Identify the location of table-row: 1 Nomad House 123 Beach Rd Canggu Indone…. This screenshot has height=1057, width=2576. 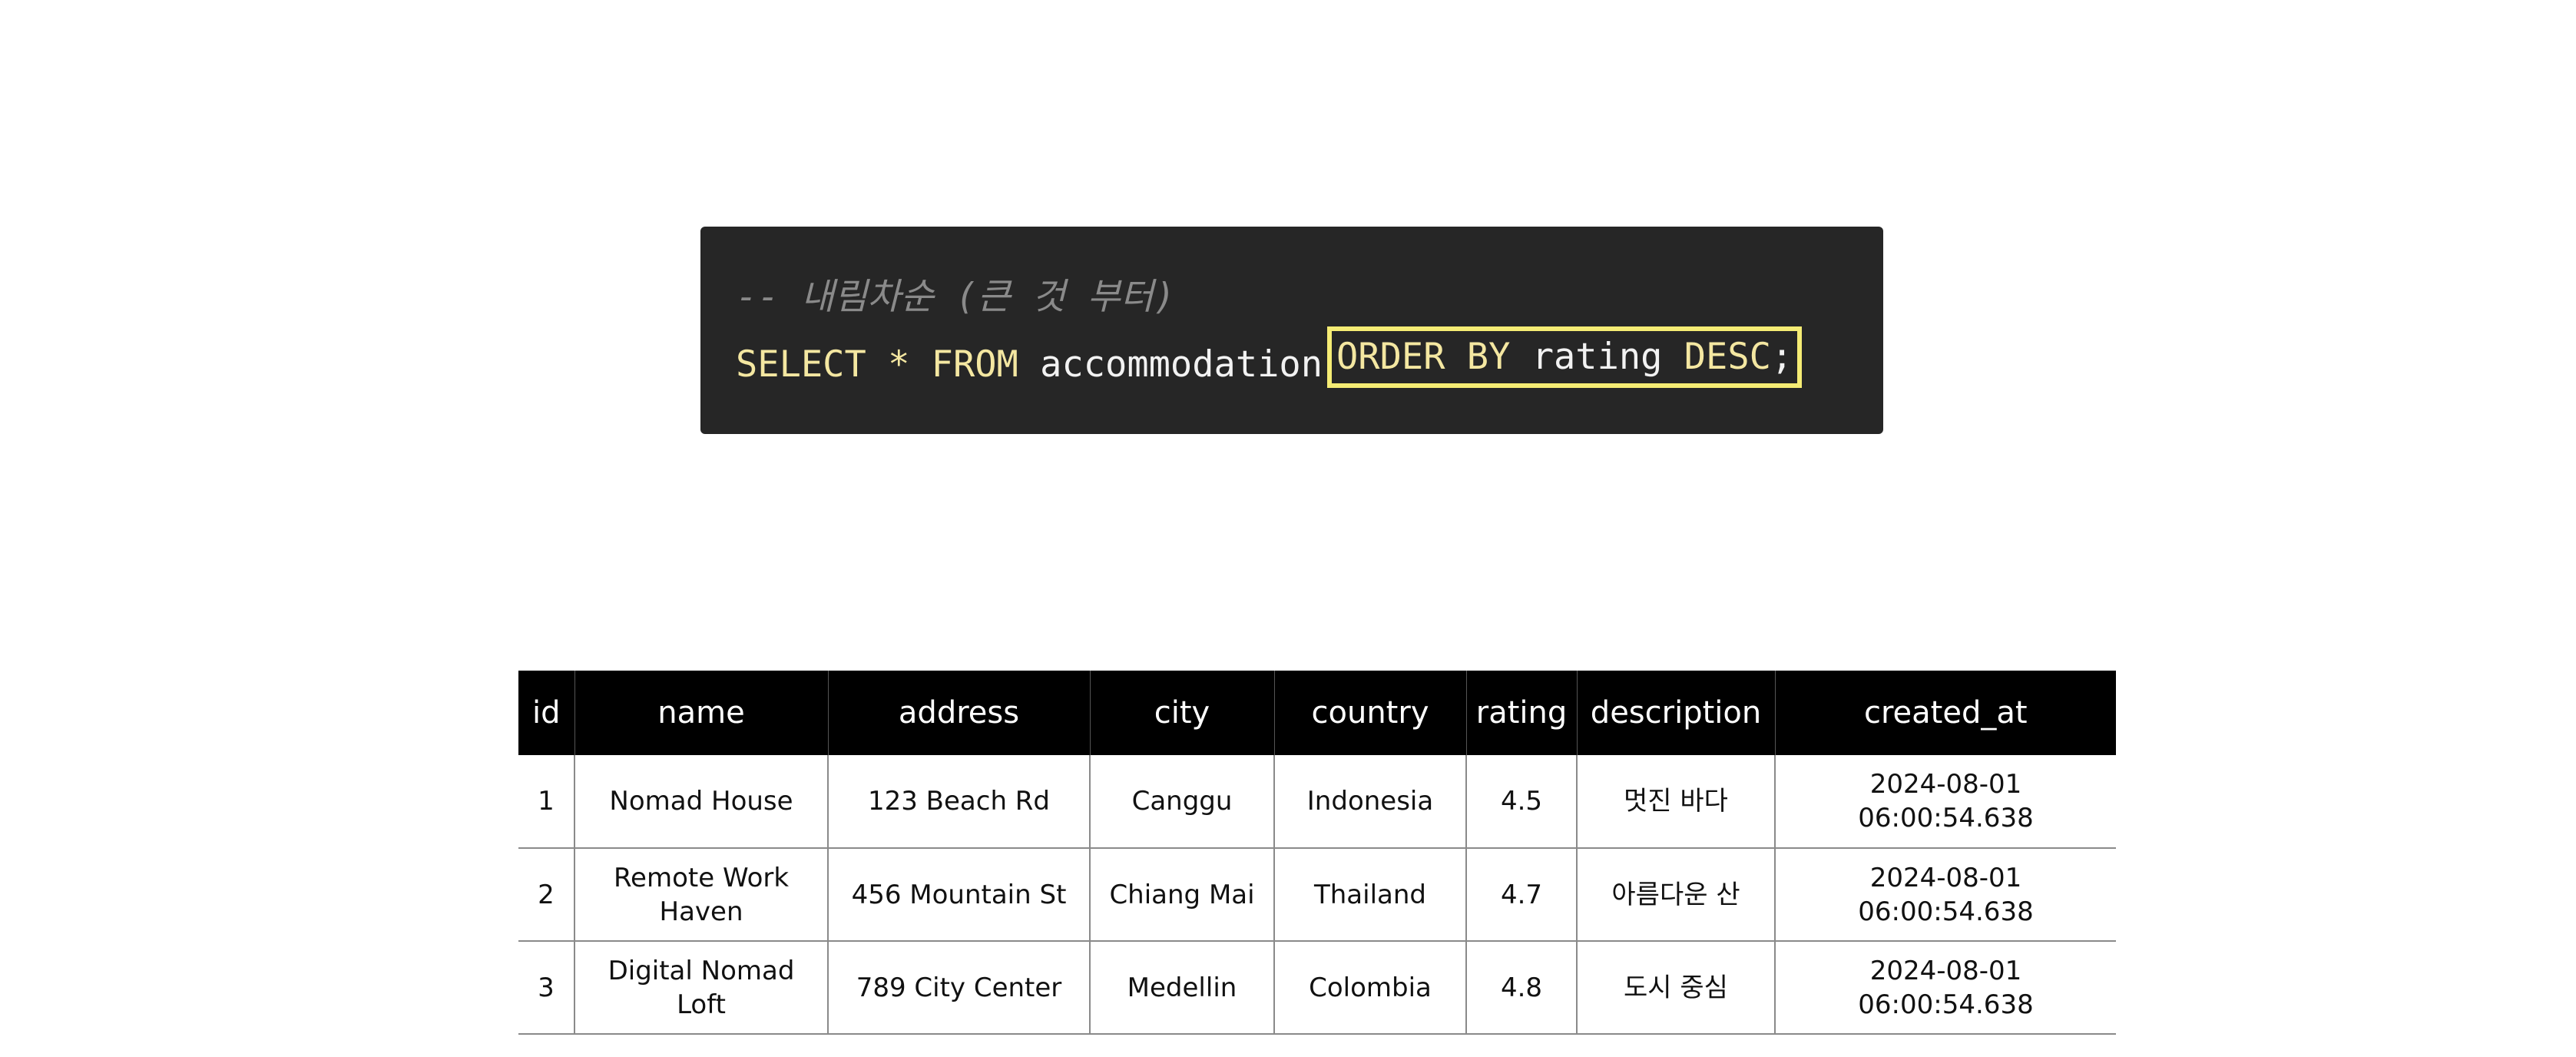
(1317, 802).